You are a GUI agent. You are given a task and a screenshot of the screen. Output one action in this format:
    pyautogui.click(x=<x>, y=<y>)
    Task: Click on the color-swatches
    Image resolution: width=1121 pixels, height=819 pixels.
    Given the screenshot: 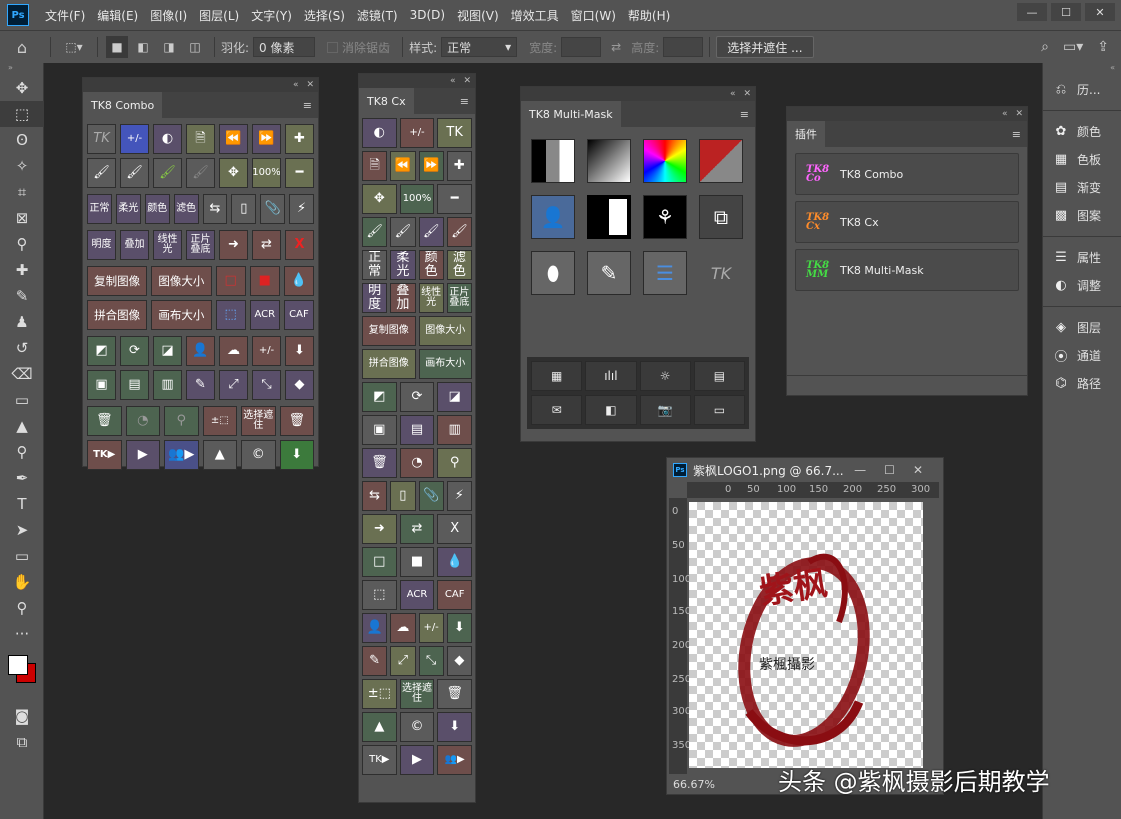 What is the action you would take?
    pyautogui.click(x=21, y=675)
    